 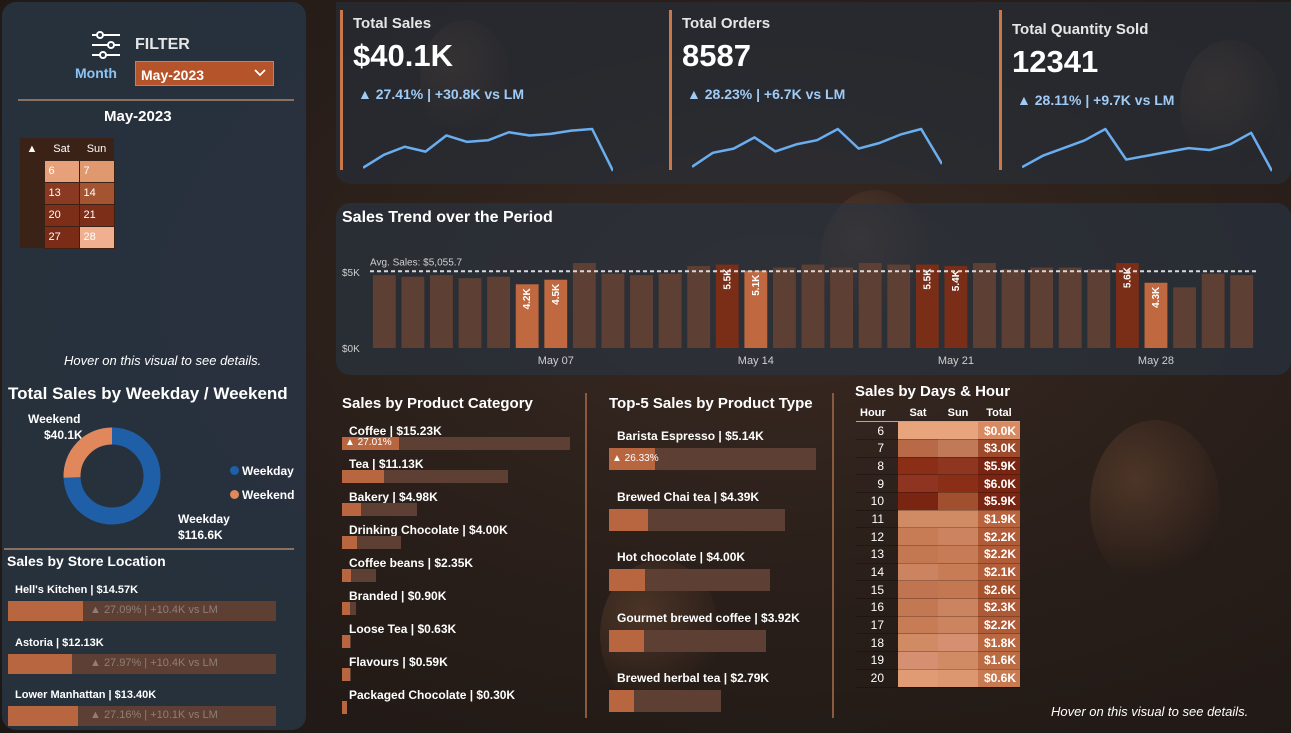 What do you see at coordinates (877, 413) in the screenshot?
I see `heatmap-header: Hour` at bounding box center [877, 413].